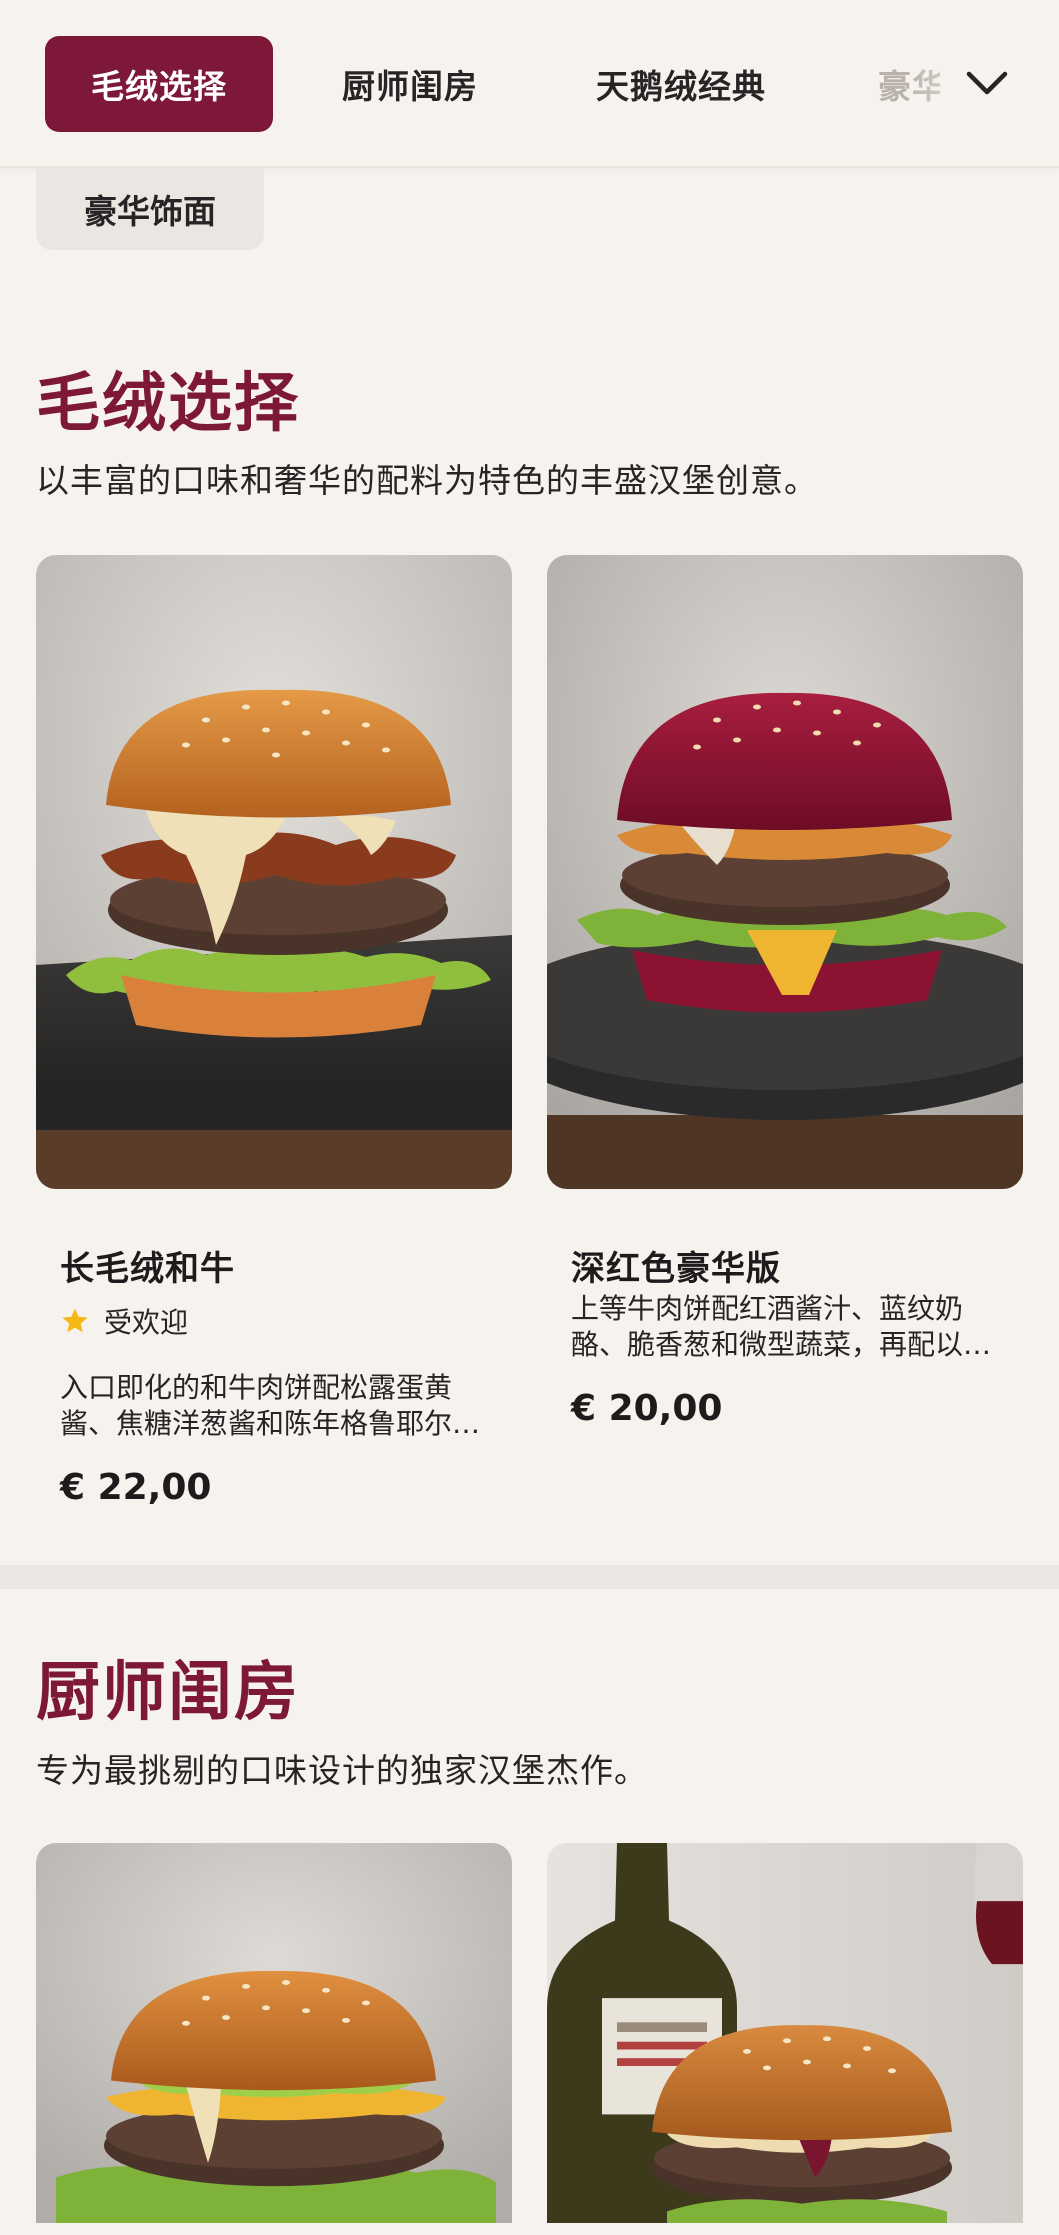  I want to click on chevron-down-icon, so click(987, 83).